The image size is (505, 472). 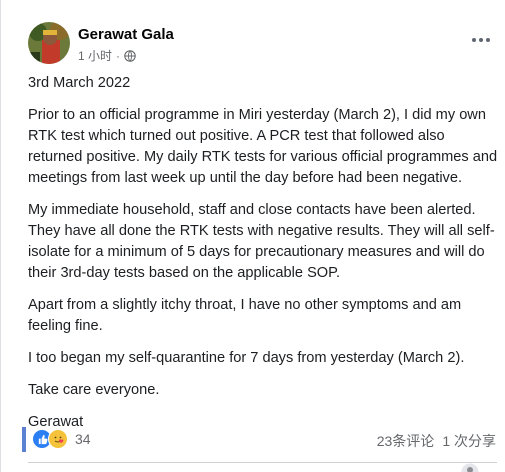 I want to click on reactions-bar: 34 23条评论 1 次分享, so click(x=252, y=438).